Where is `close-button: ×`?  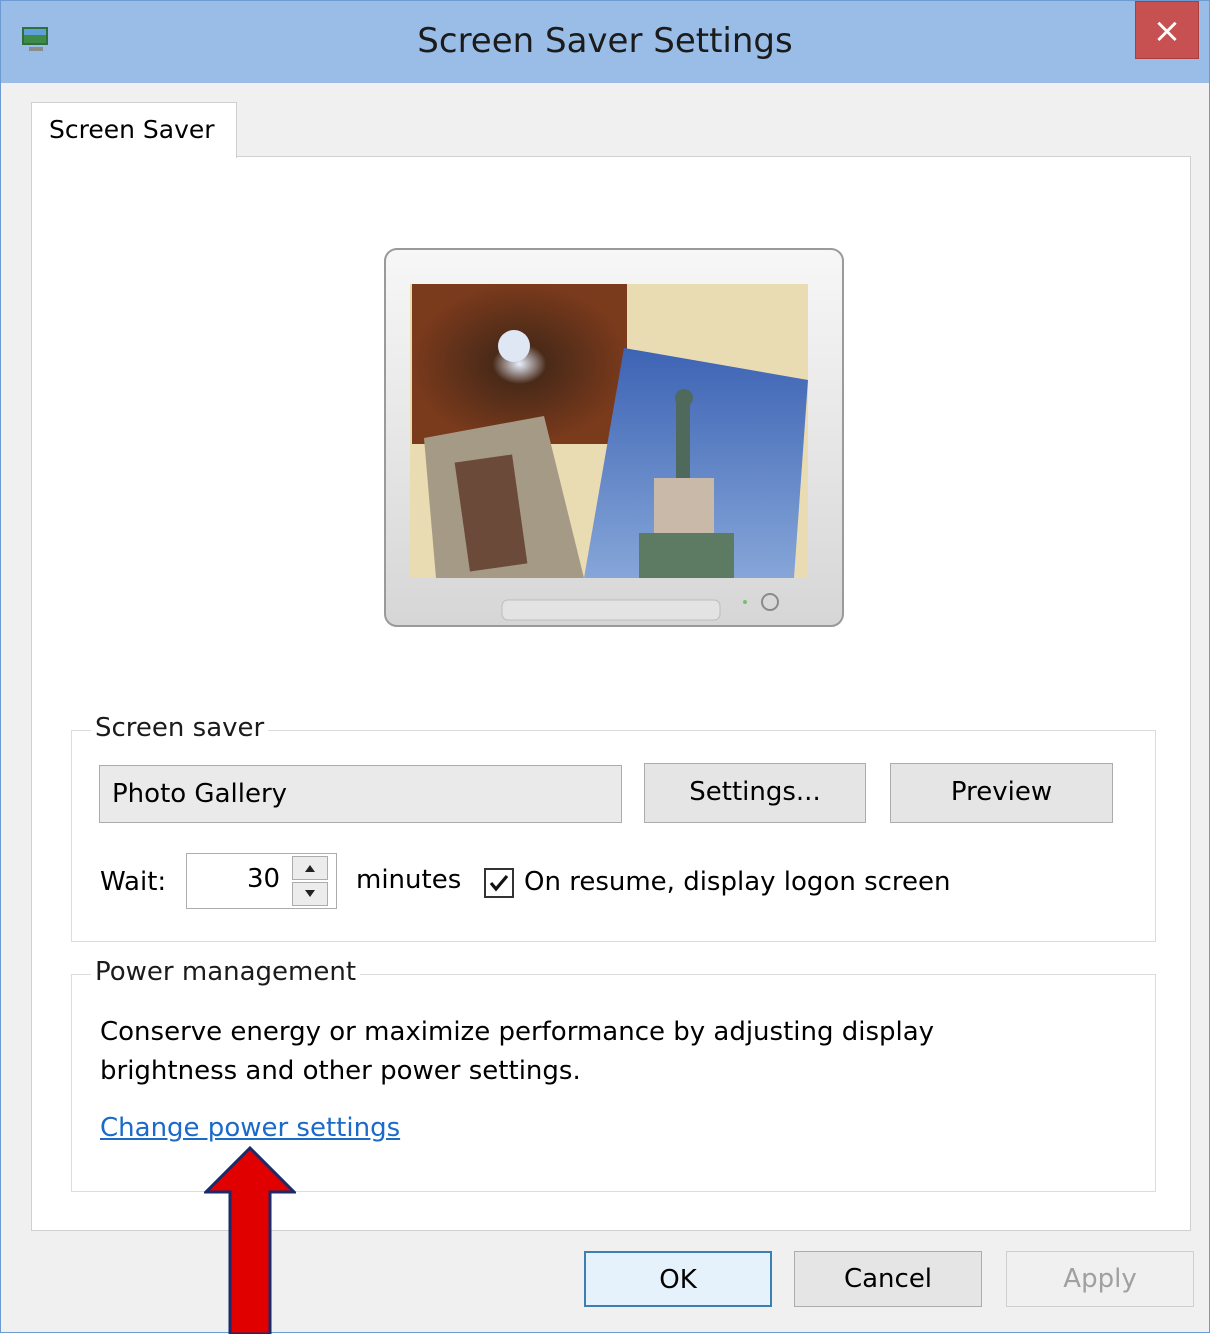 close-button: × is located at coordinates (1167, 30).